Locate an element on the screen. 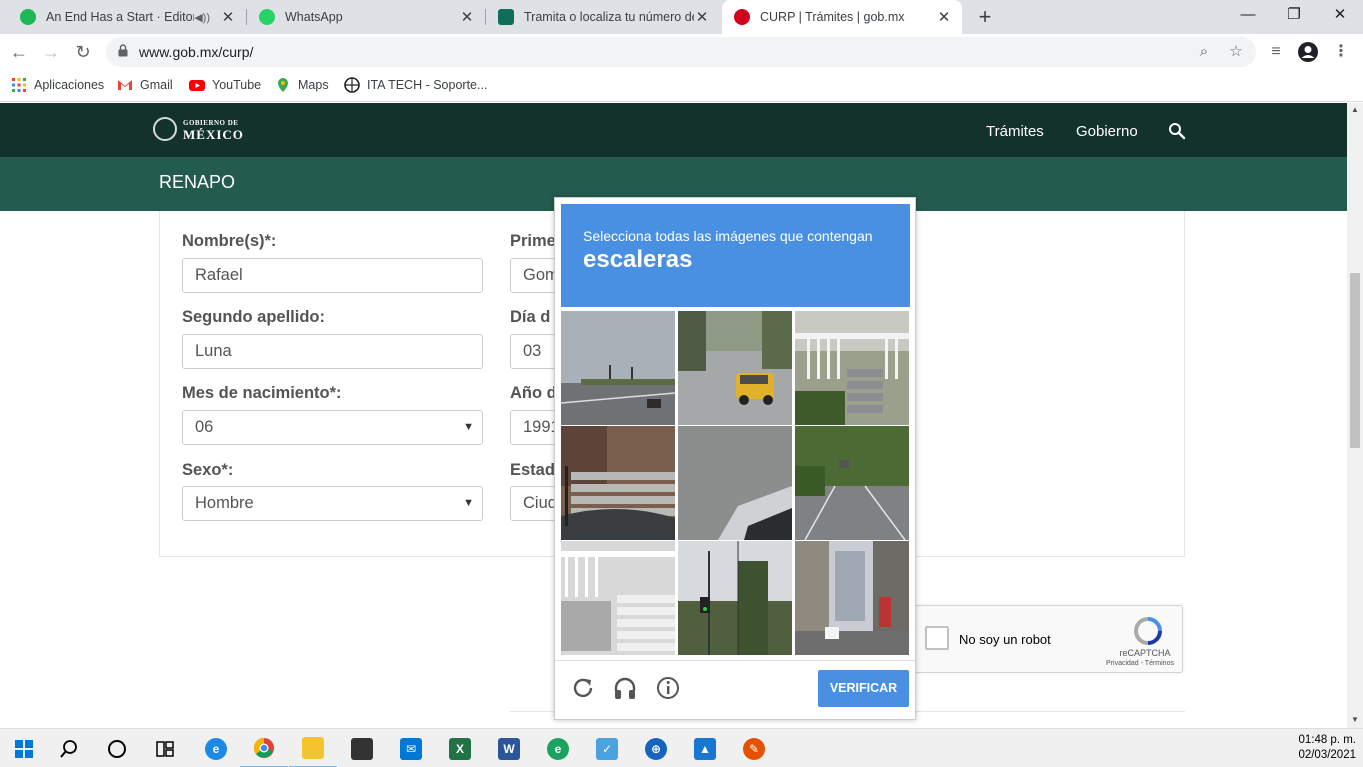 The image size is (1363, 767). taskbar-excel: X is located at coordinates (460, 748).